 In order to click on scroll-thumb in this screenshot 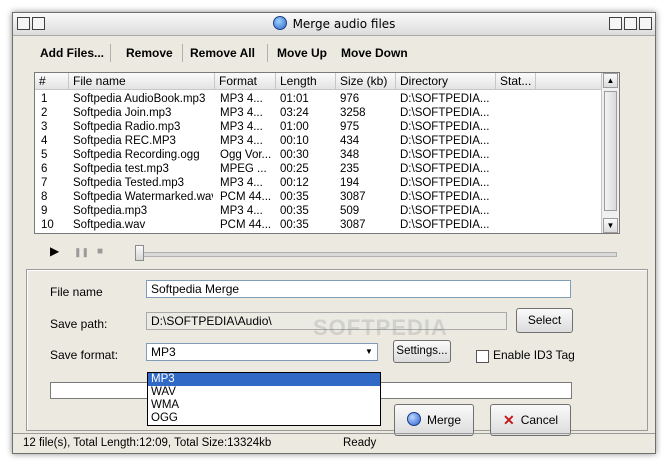, I will do `click(610, 151)`.